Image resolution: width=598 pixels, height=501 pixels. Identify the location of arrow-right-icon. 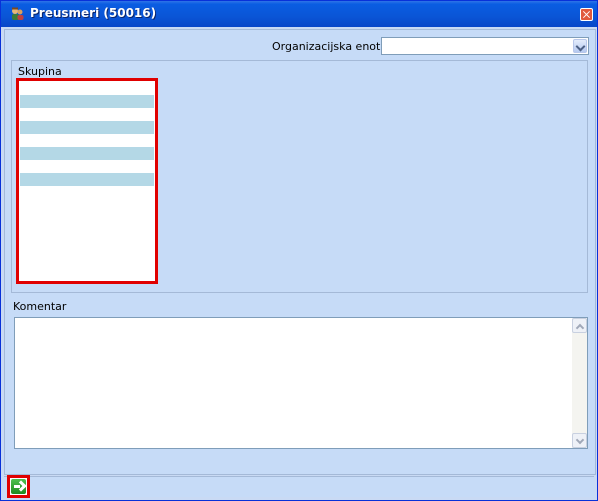
(18, 486).